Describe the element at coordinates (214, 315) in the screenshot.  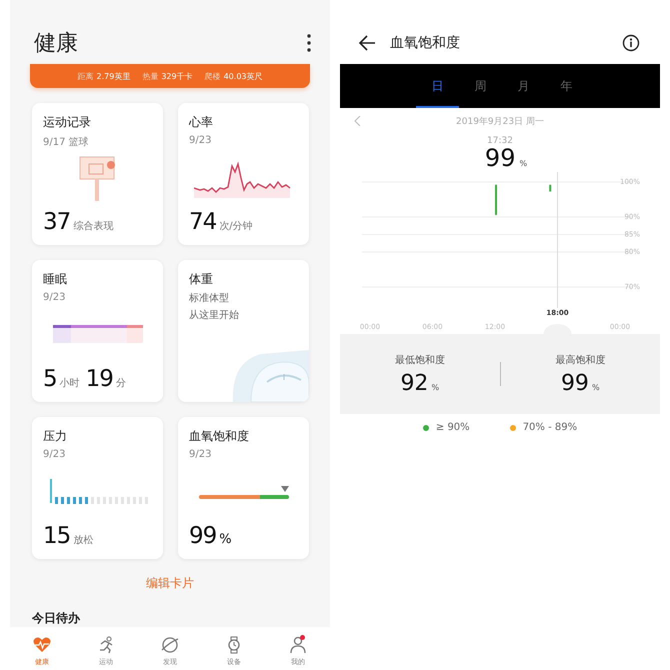
I see `card-text: 从这里开始` at that location.